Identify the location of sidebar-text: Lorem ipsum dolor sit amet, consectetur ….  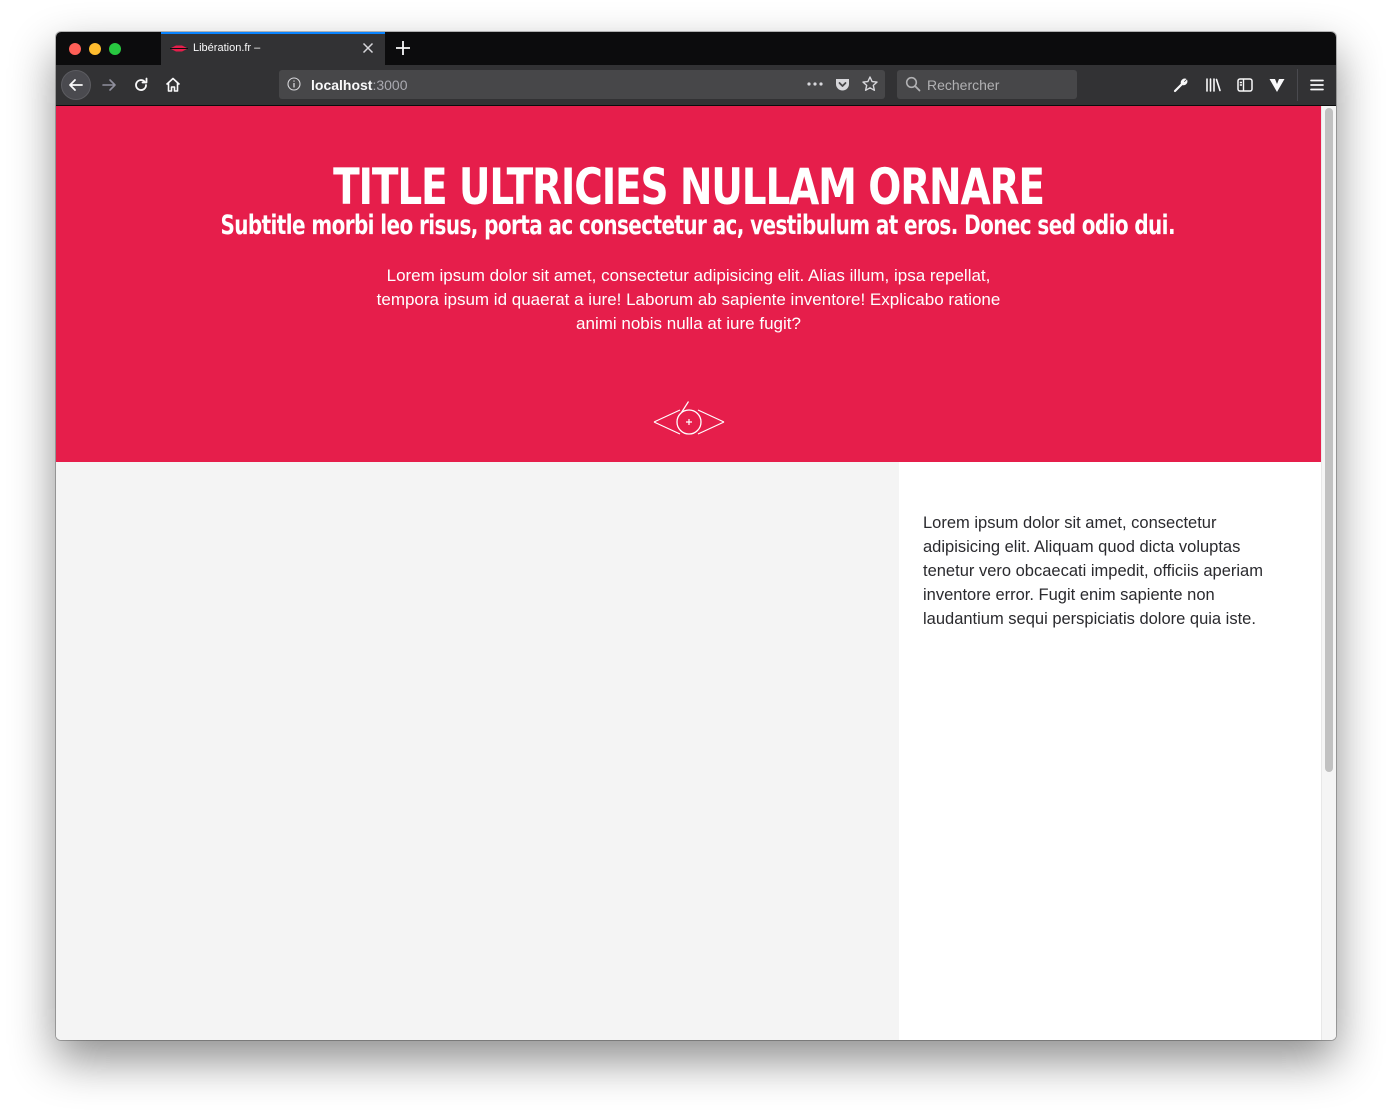
(1093, 571).